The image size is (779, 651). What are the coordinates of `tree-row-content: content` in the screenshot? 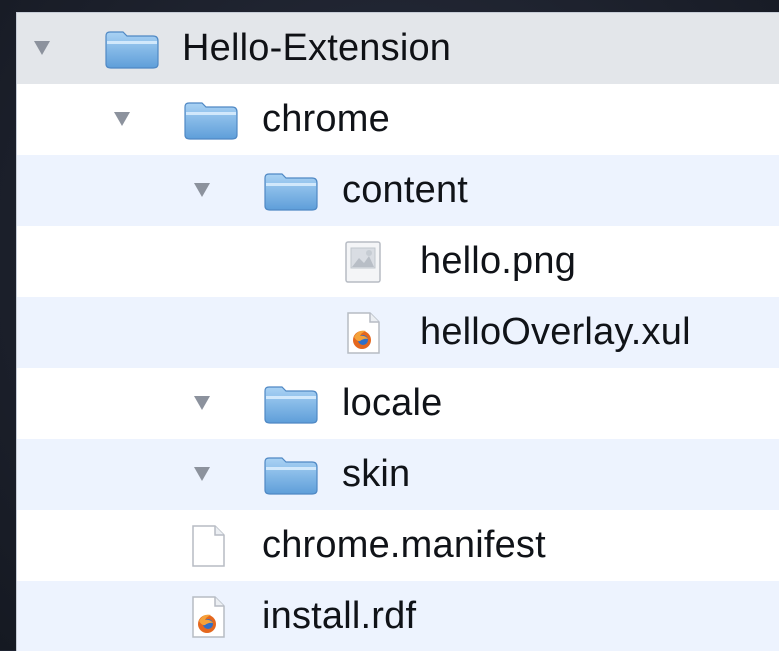 It's located at (398, 190).